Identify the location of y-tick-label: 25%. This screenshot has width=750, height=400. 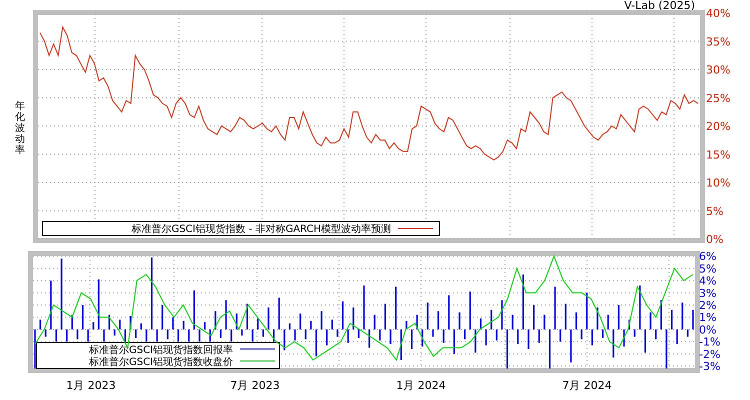
(718, 98).